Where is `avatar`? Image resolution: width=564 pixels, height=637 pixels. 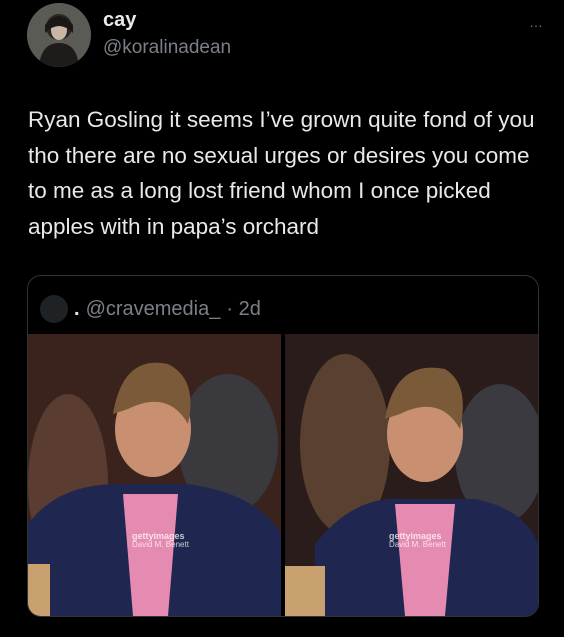
avatar is located at coordinates (59, 35).